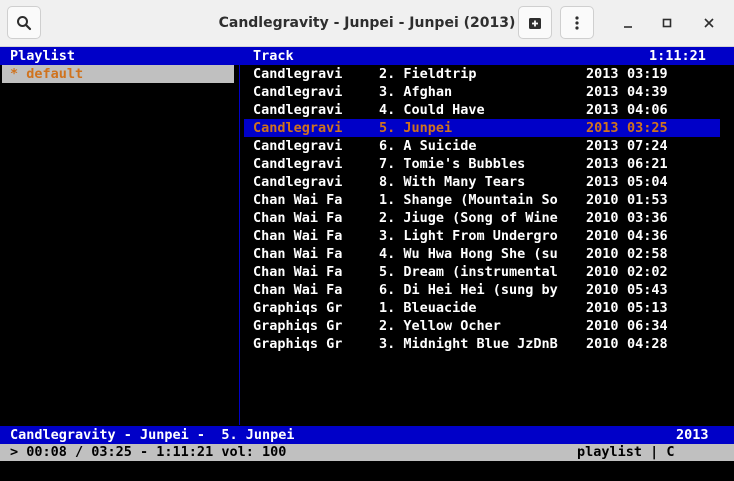 The height and width of the screenshot is (481, 734). Describe the element at coordinates (118, 74) in the screenshot. I see `playlist-item: * default` at that location.